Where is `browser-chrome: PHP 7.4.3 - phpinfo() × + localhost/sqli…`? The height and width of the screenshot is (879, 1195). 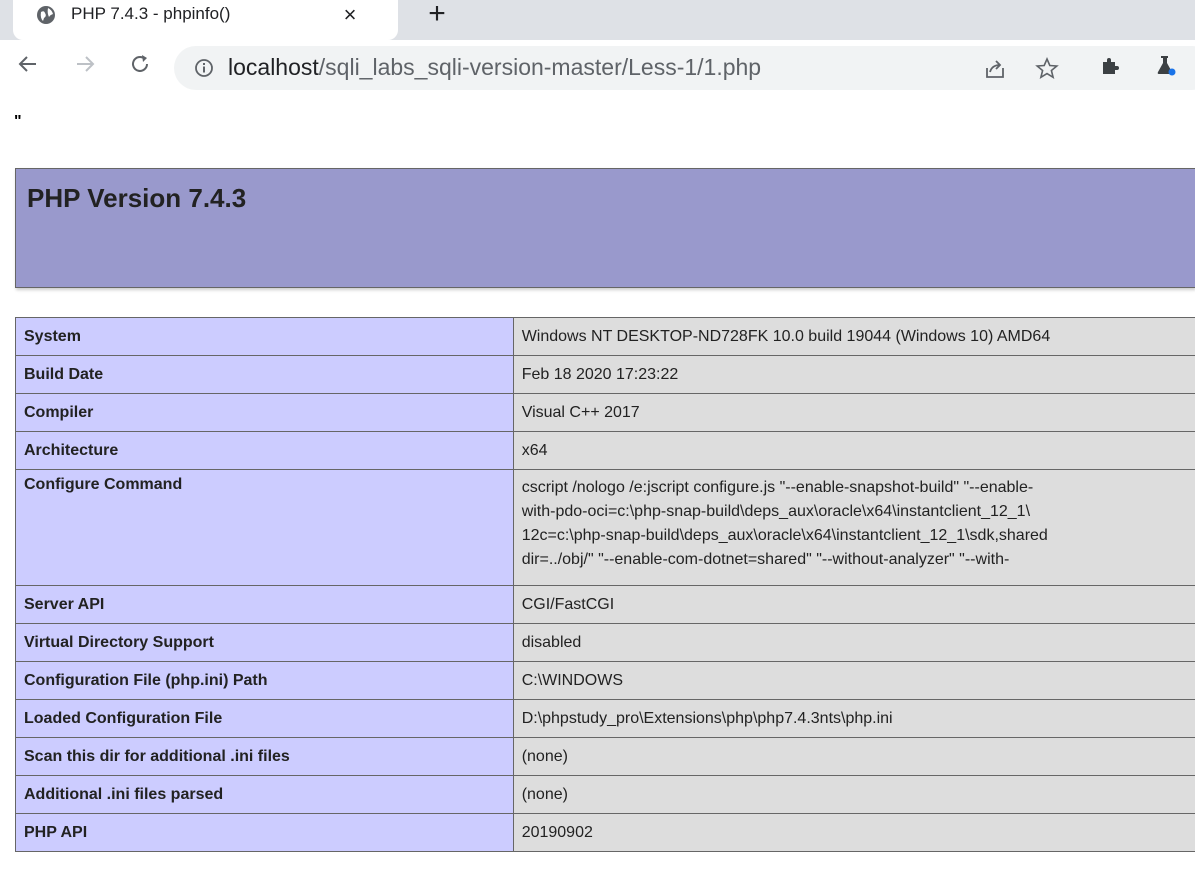
browser-chrome: PHP 7.4.3 - phpinfo() × + localhost/sqli… is located at coordinates (597, 48).